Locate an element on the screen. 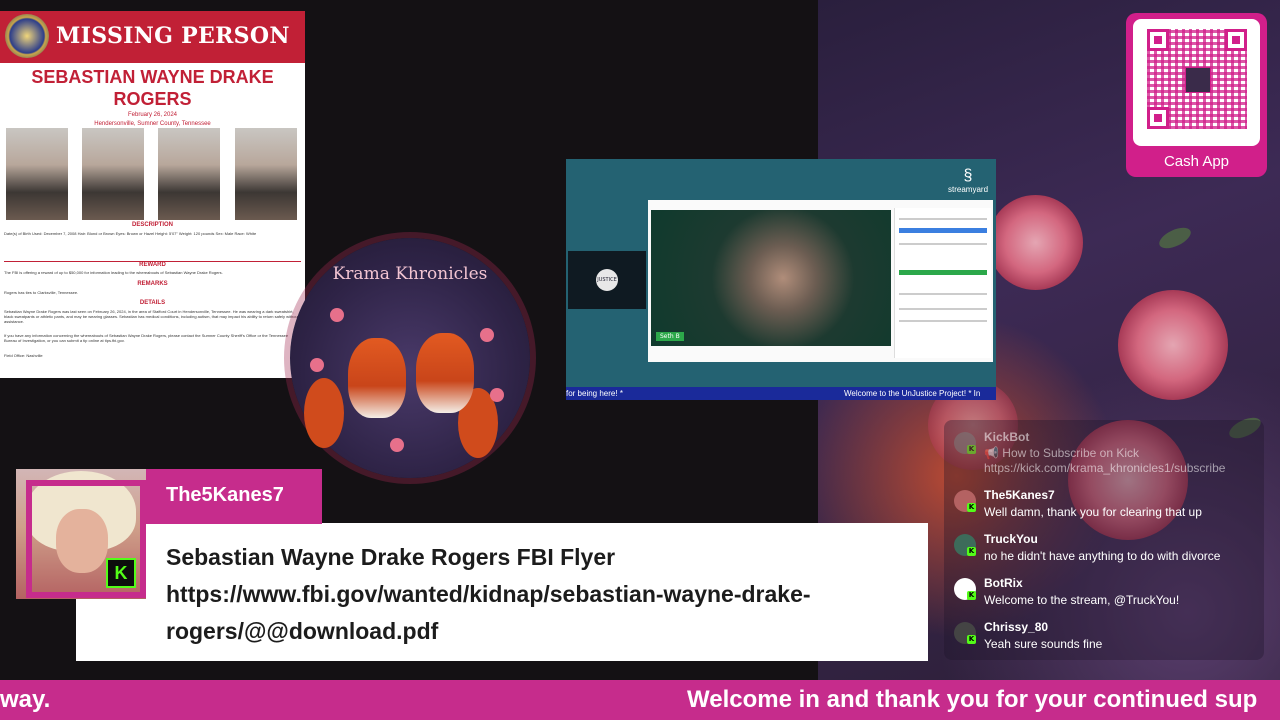 The image size is (1280, 720). fbi-seal-icon is located at coordinates (27, 36).